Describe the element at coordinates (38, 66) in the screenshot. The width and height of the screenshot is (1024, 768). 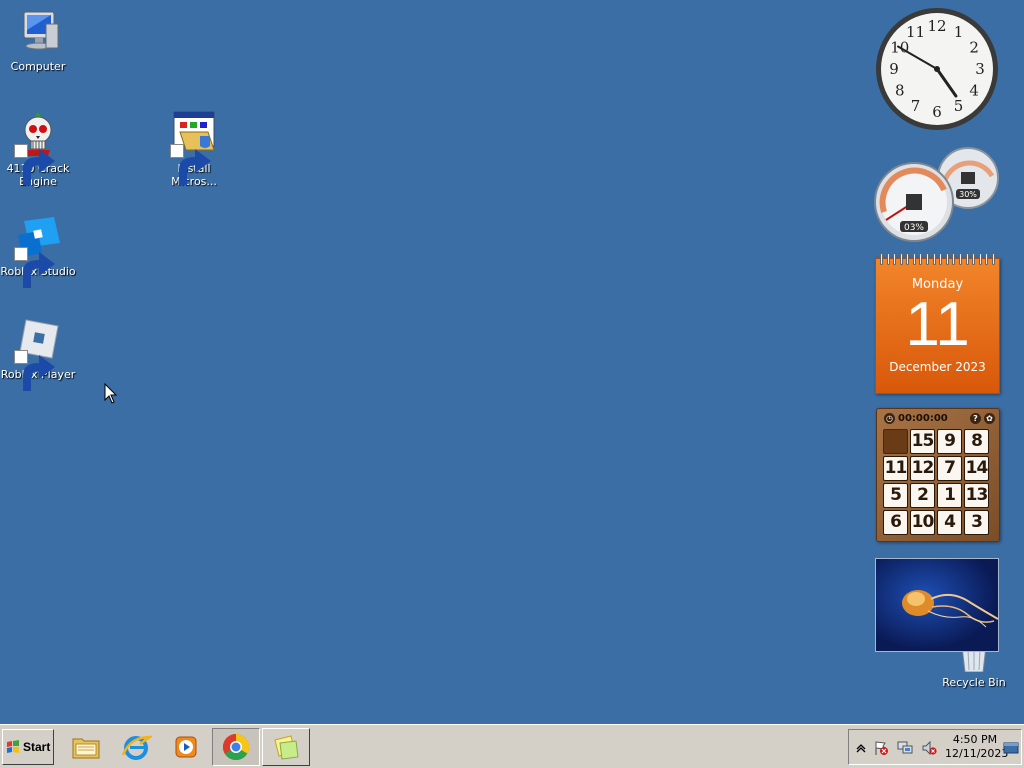
I see `desktop-icon-label: Computer` at that location.